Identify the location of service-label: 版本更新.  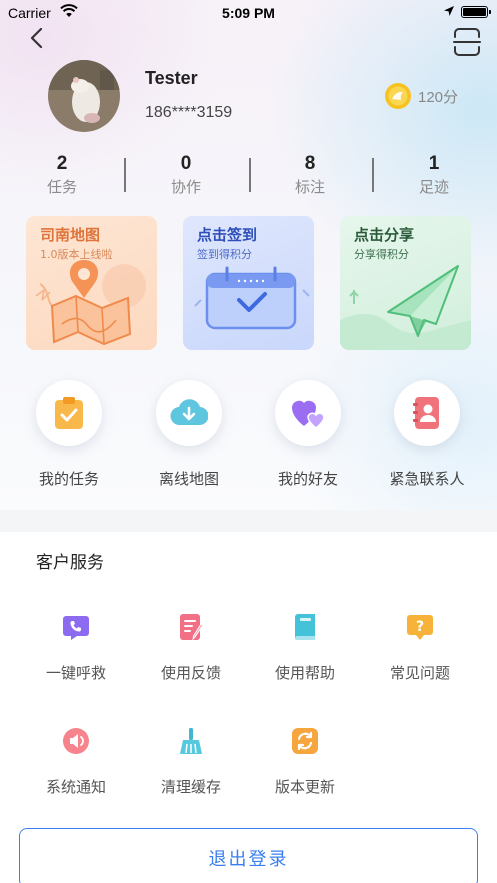
(304, 787).